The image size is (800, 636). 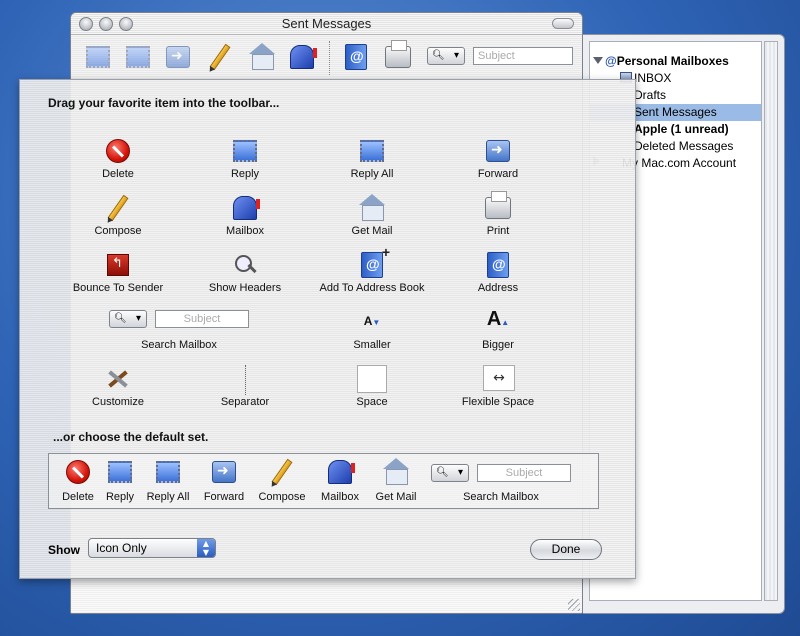 I want to click on toolbar-item-search-mailbox: 🔍︎ ▾ Subject Search Mailbox, so click(x=179, y=332).